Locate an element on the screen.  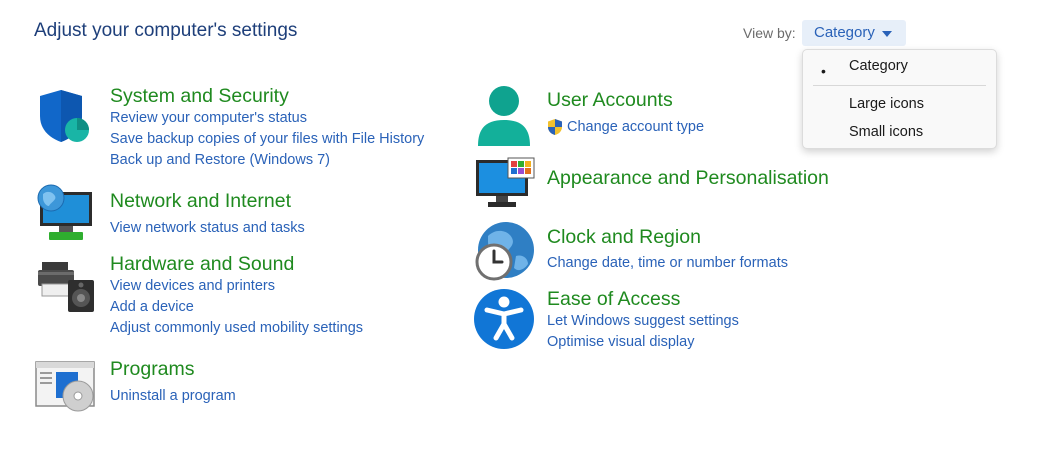
category-title-appearance: Appearance and Personalisation is located at coordinates (688, 178).